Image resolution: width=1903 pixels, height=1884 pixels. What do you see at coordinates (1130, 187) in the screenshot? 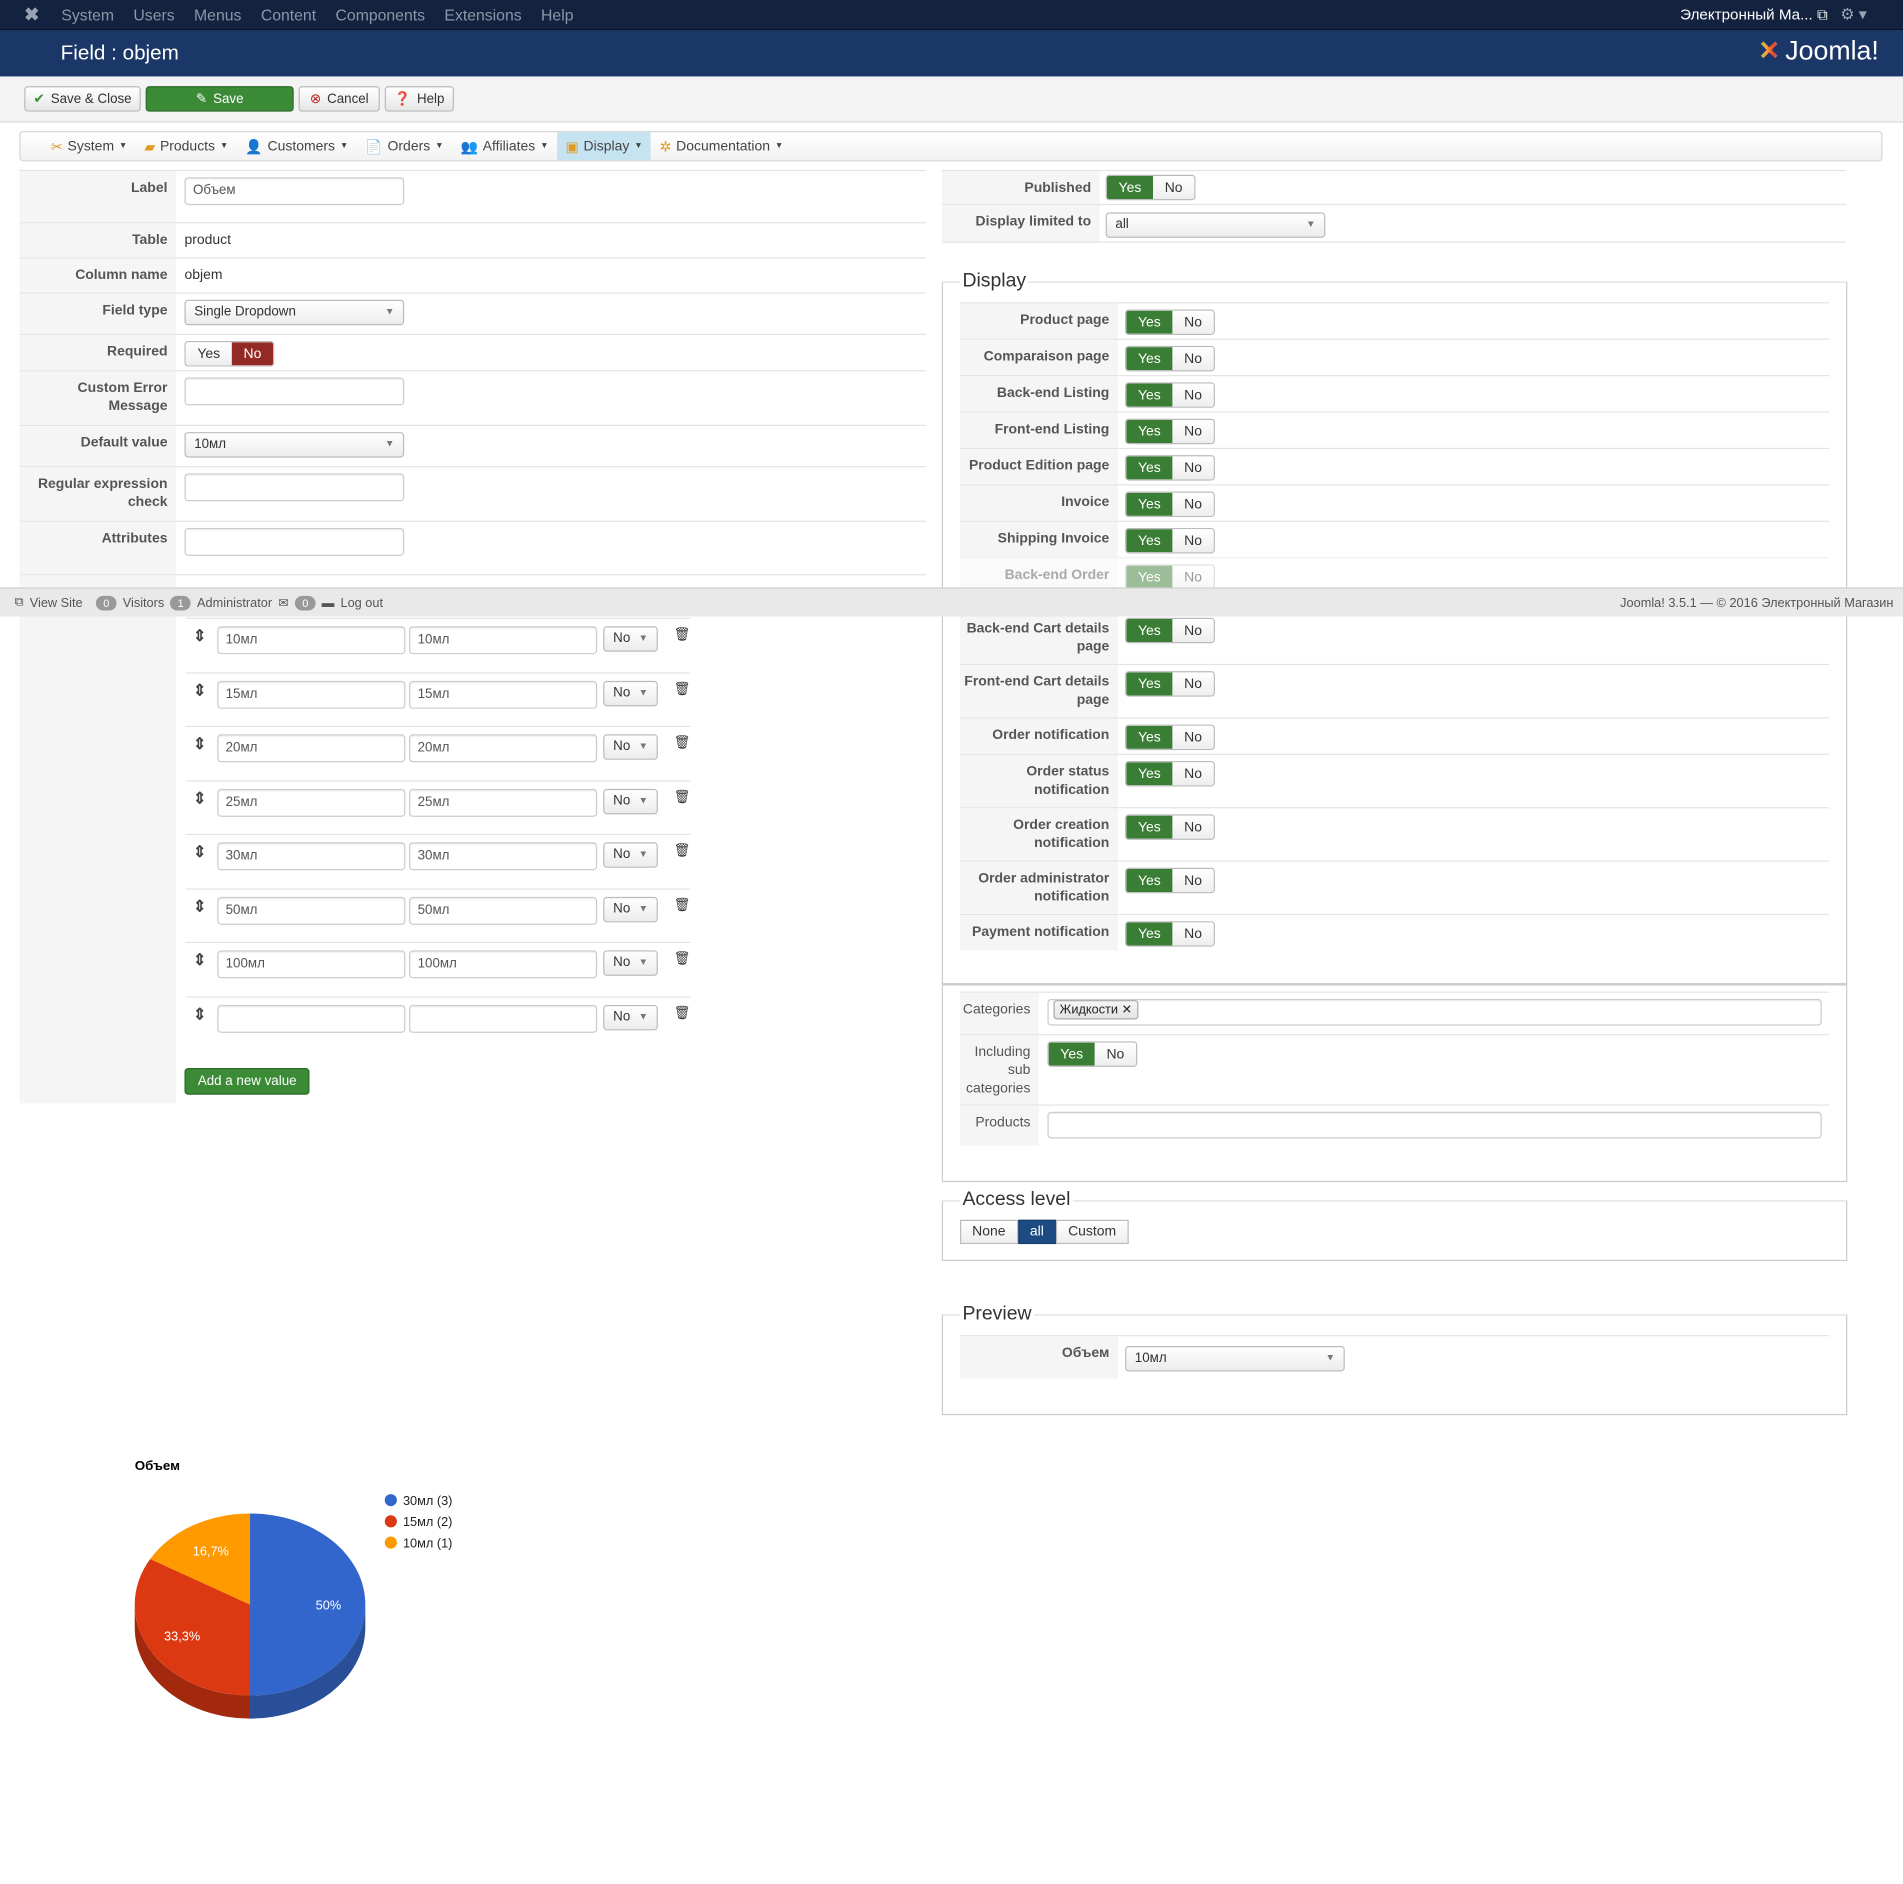
I see `published-yes: Yes` at bounding box center [1130, 187].